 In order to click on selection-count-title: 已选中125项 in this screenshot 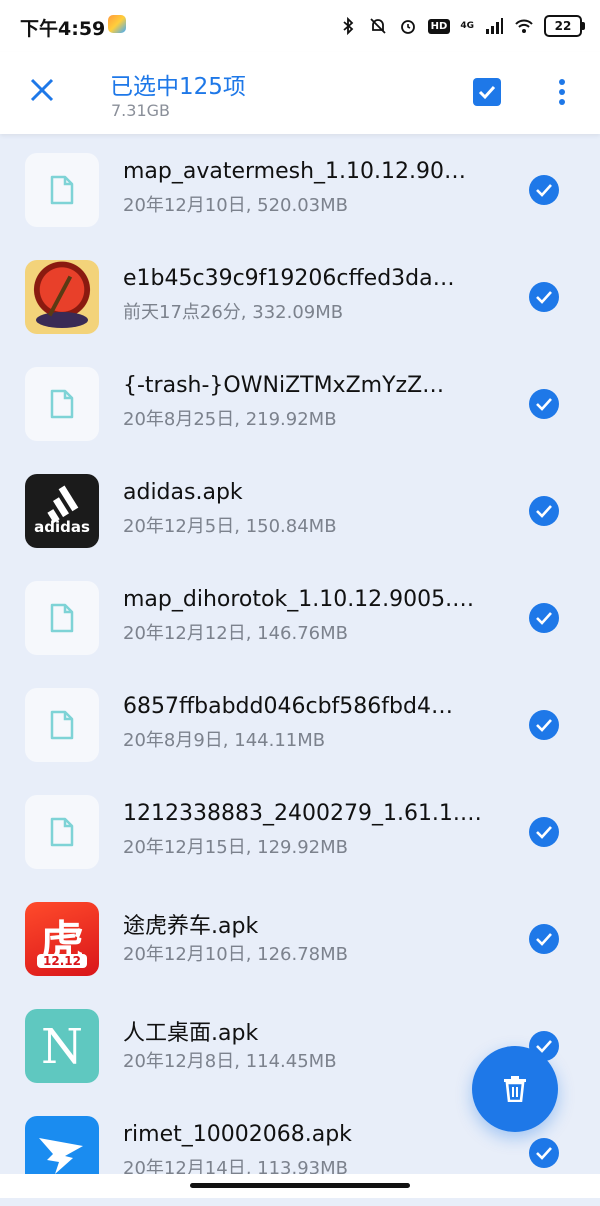, I will do `click(178, 87)`.